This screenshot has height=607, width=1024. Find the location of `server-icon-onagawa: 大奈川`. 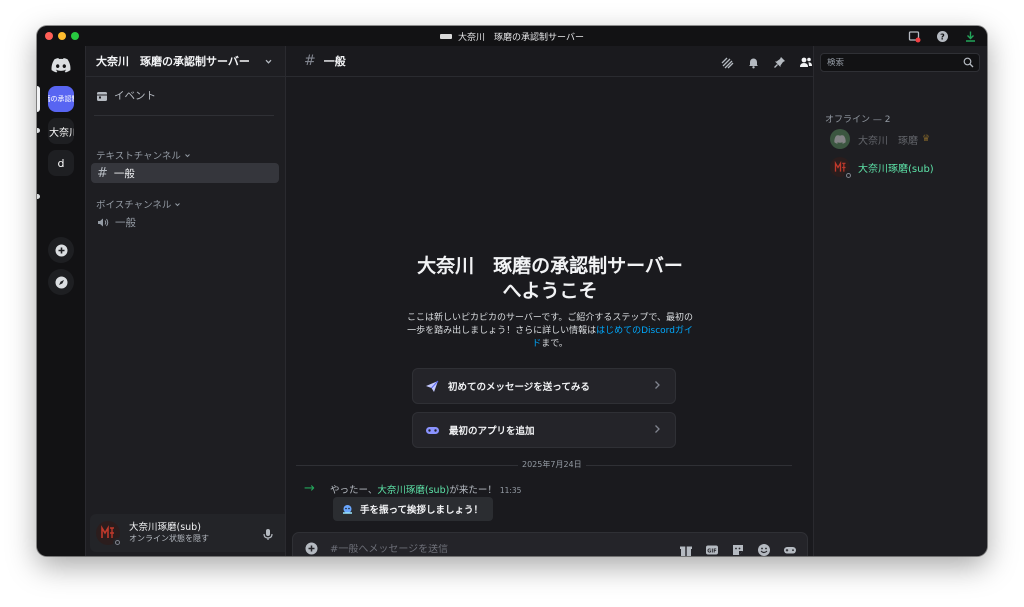

server-icon-onagawa: 大奈川 is located at coordinates (61, 131).